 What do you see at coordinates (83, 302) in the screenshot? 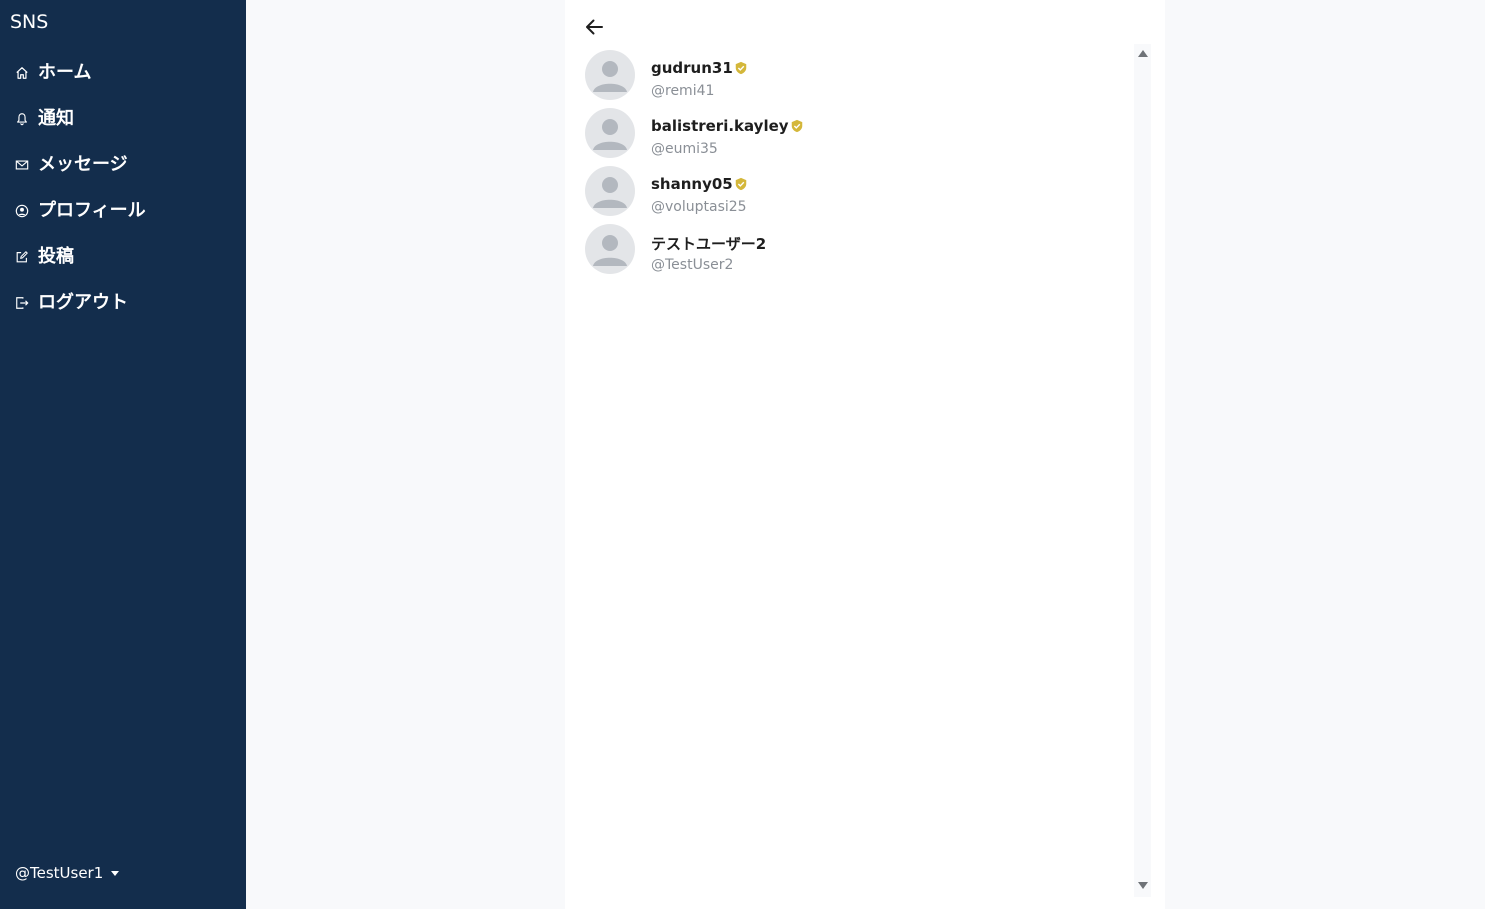
I see `sidebar-item-label: ログアウト` at bounding box center [83, 302].